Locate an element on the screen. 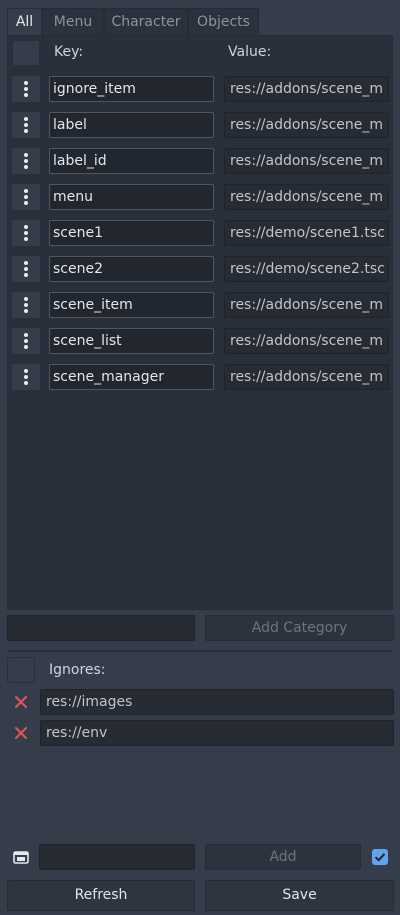 This screenshot has width=400, height=915. value-header: Value: is located at coordinates (250, 52).